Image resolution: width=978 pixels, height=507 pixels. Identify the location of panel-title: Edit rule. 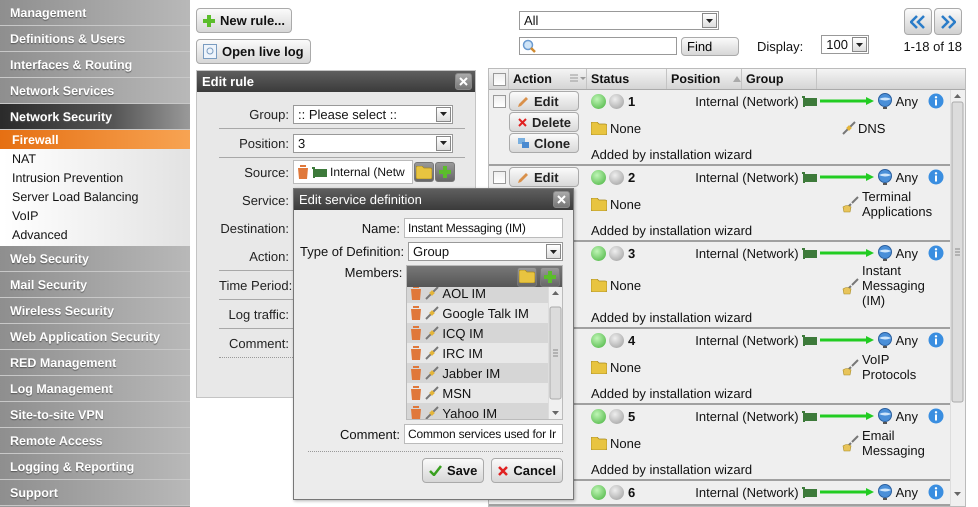
(228, 81).